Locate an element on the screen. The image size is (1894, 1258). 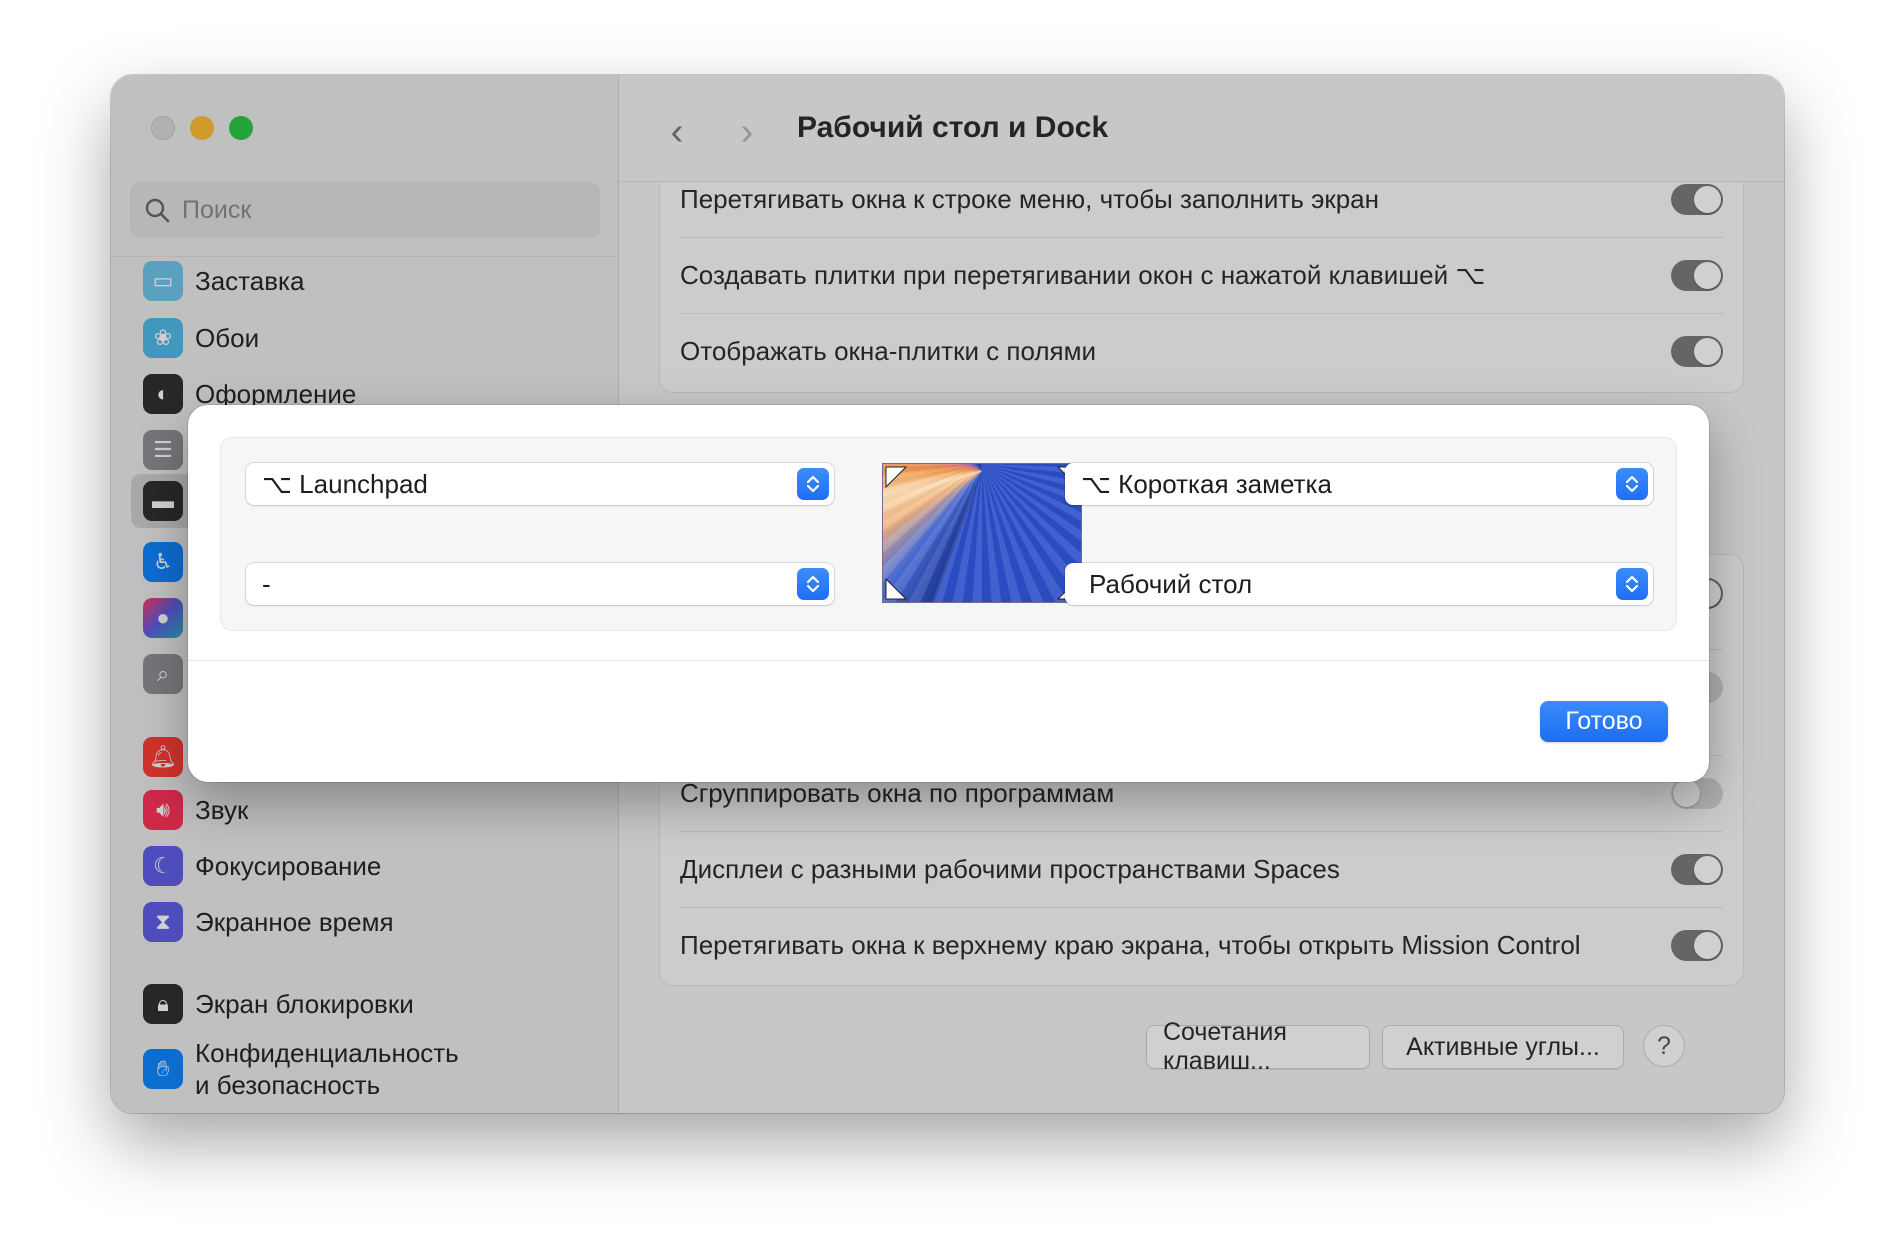
top-right-corner-select: ⌥ Короткая заметка is located at coordinates (1359, 484).